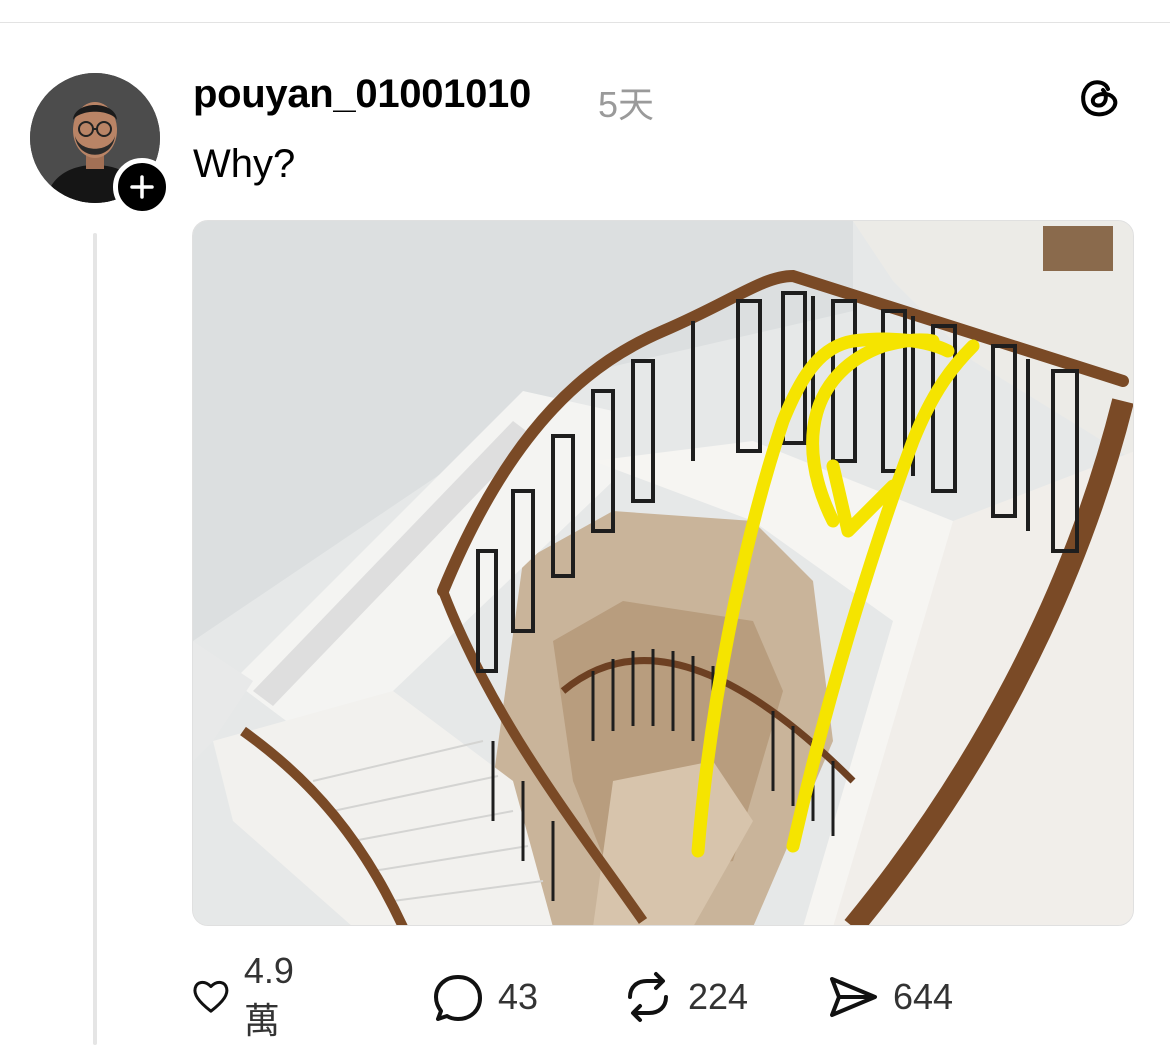  Describe the element at coordinates (853, 997) in the screenshot. I see `send-icon` at that location.